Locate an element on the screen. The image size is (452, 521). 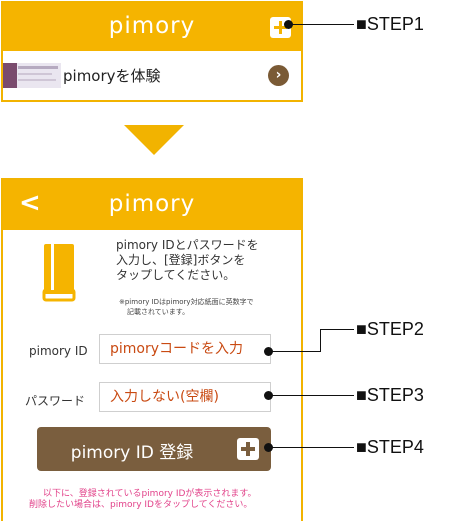
plus-icon is located at coordinates (248, 449).